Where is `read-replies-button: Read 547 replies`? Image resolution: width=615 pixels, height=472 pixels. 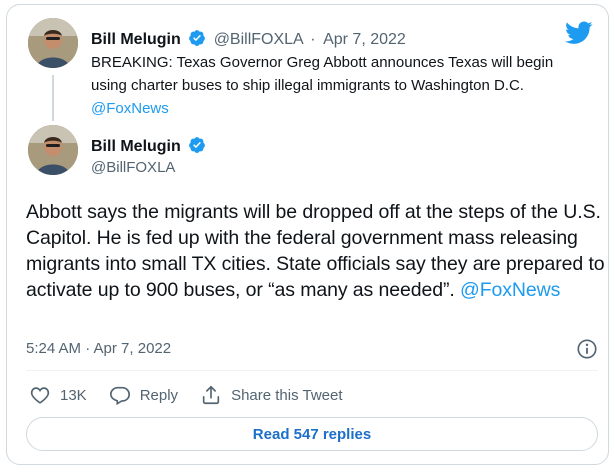 read-replies-button: Read 547 replies is located at coordinates (312, 434).